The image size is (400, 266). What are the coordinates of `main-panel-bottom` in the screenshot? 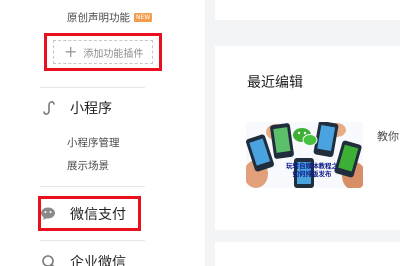 It's located at (307, 254).